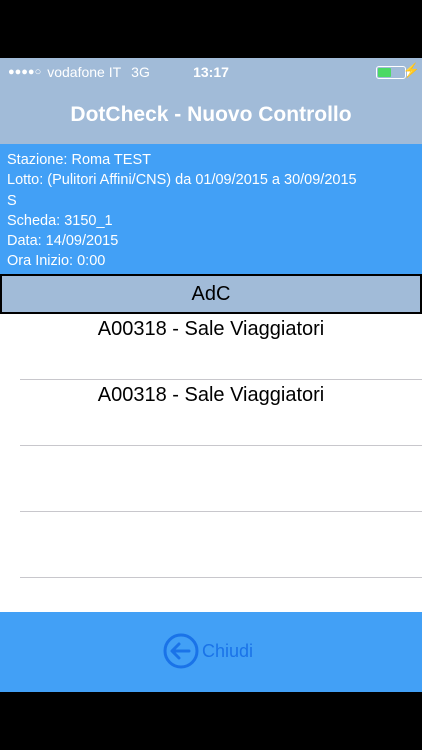 This screenshot has height=750, width=422. What do you see at coordinates (221, 577) in the screenshot?
I see `row-separator` at bounding box center [221, 577].